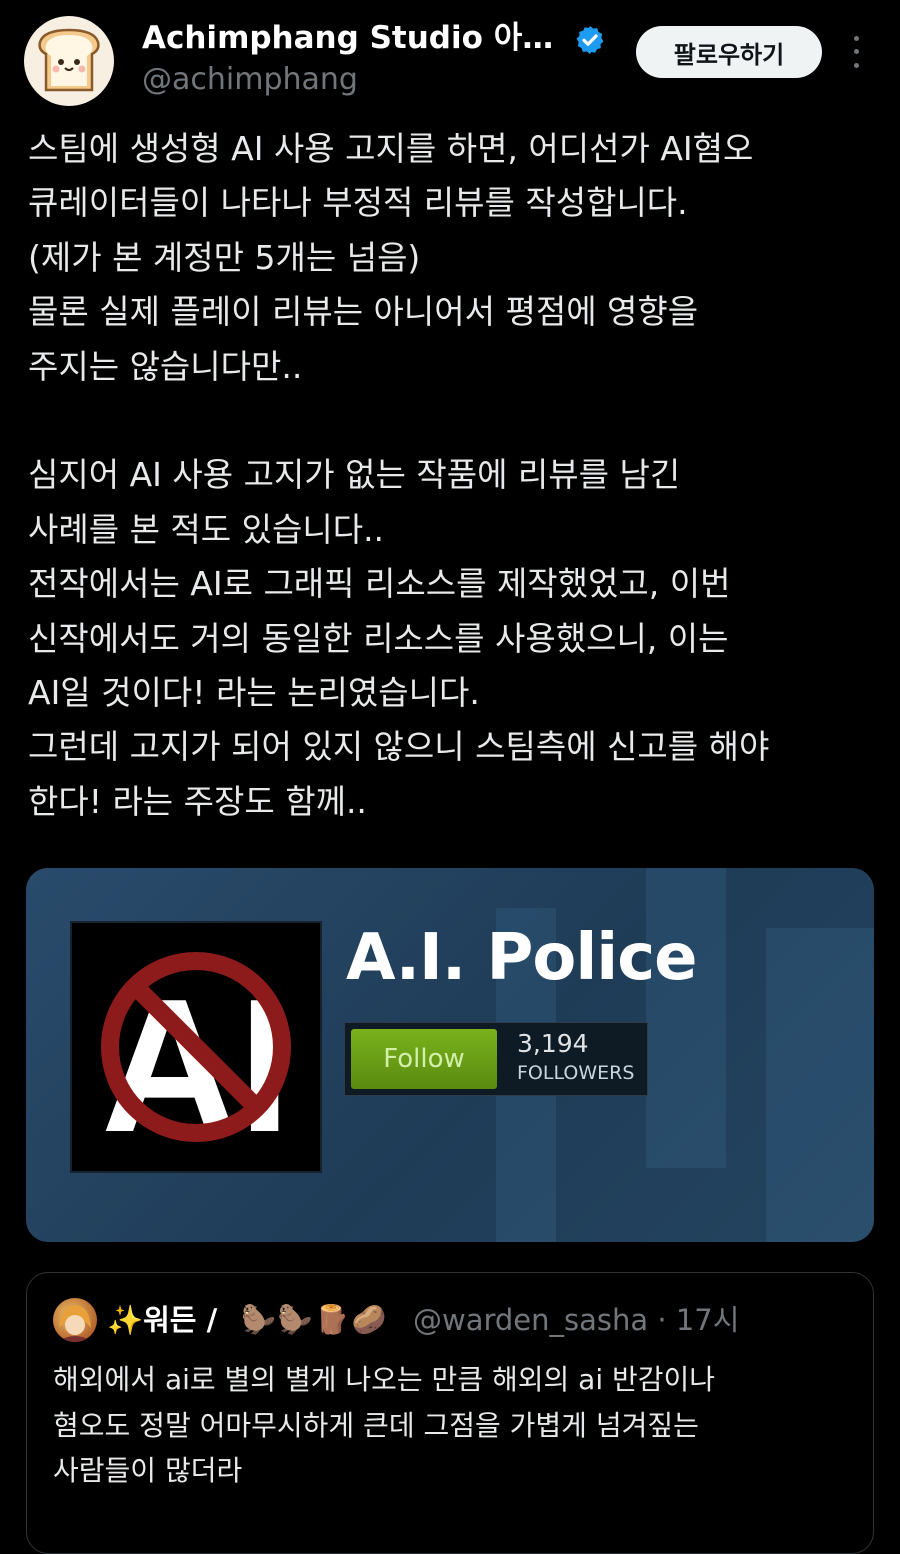 This screenshot has width=900, height=1554. What do you see at coordinates (729, 52) in the screenshot?
I see `follow-button: 팔로우하기` at bounding box center [729, 52].